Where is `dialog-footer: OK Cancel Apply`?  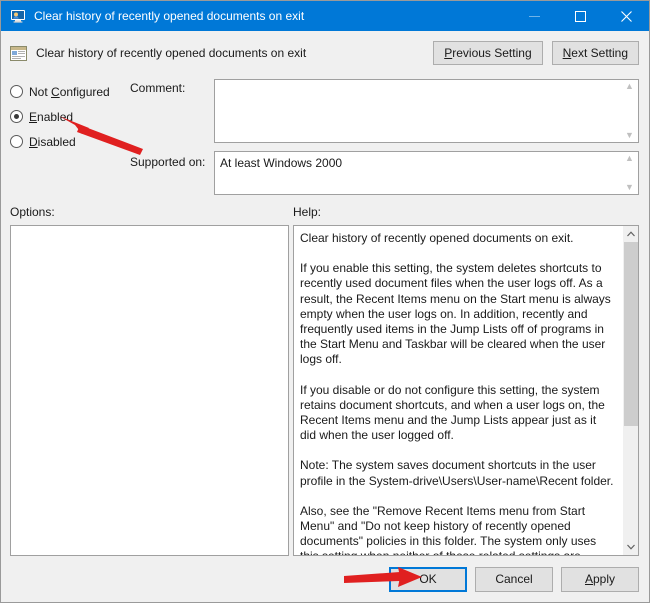
dialog-footer: OK Cancel Apply is located at coordinates (325, 579).